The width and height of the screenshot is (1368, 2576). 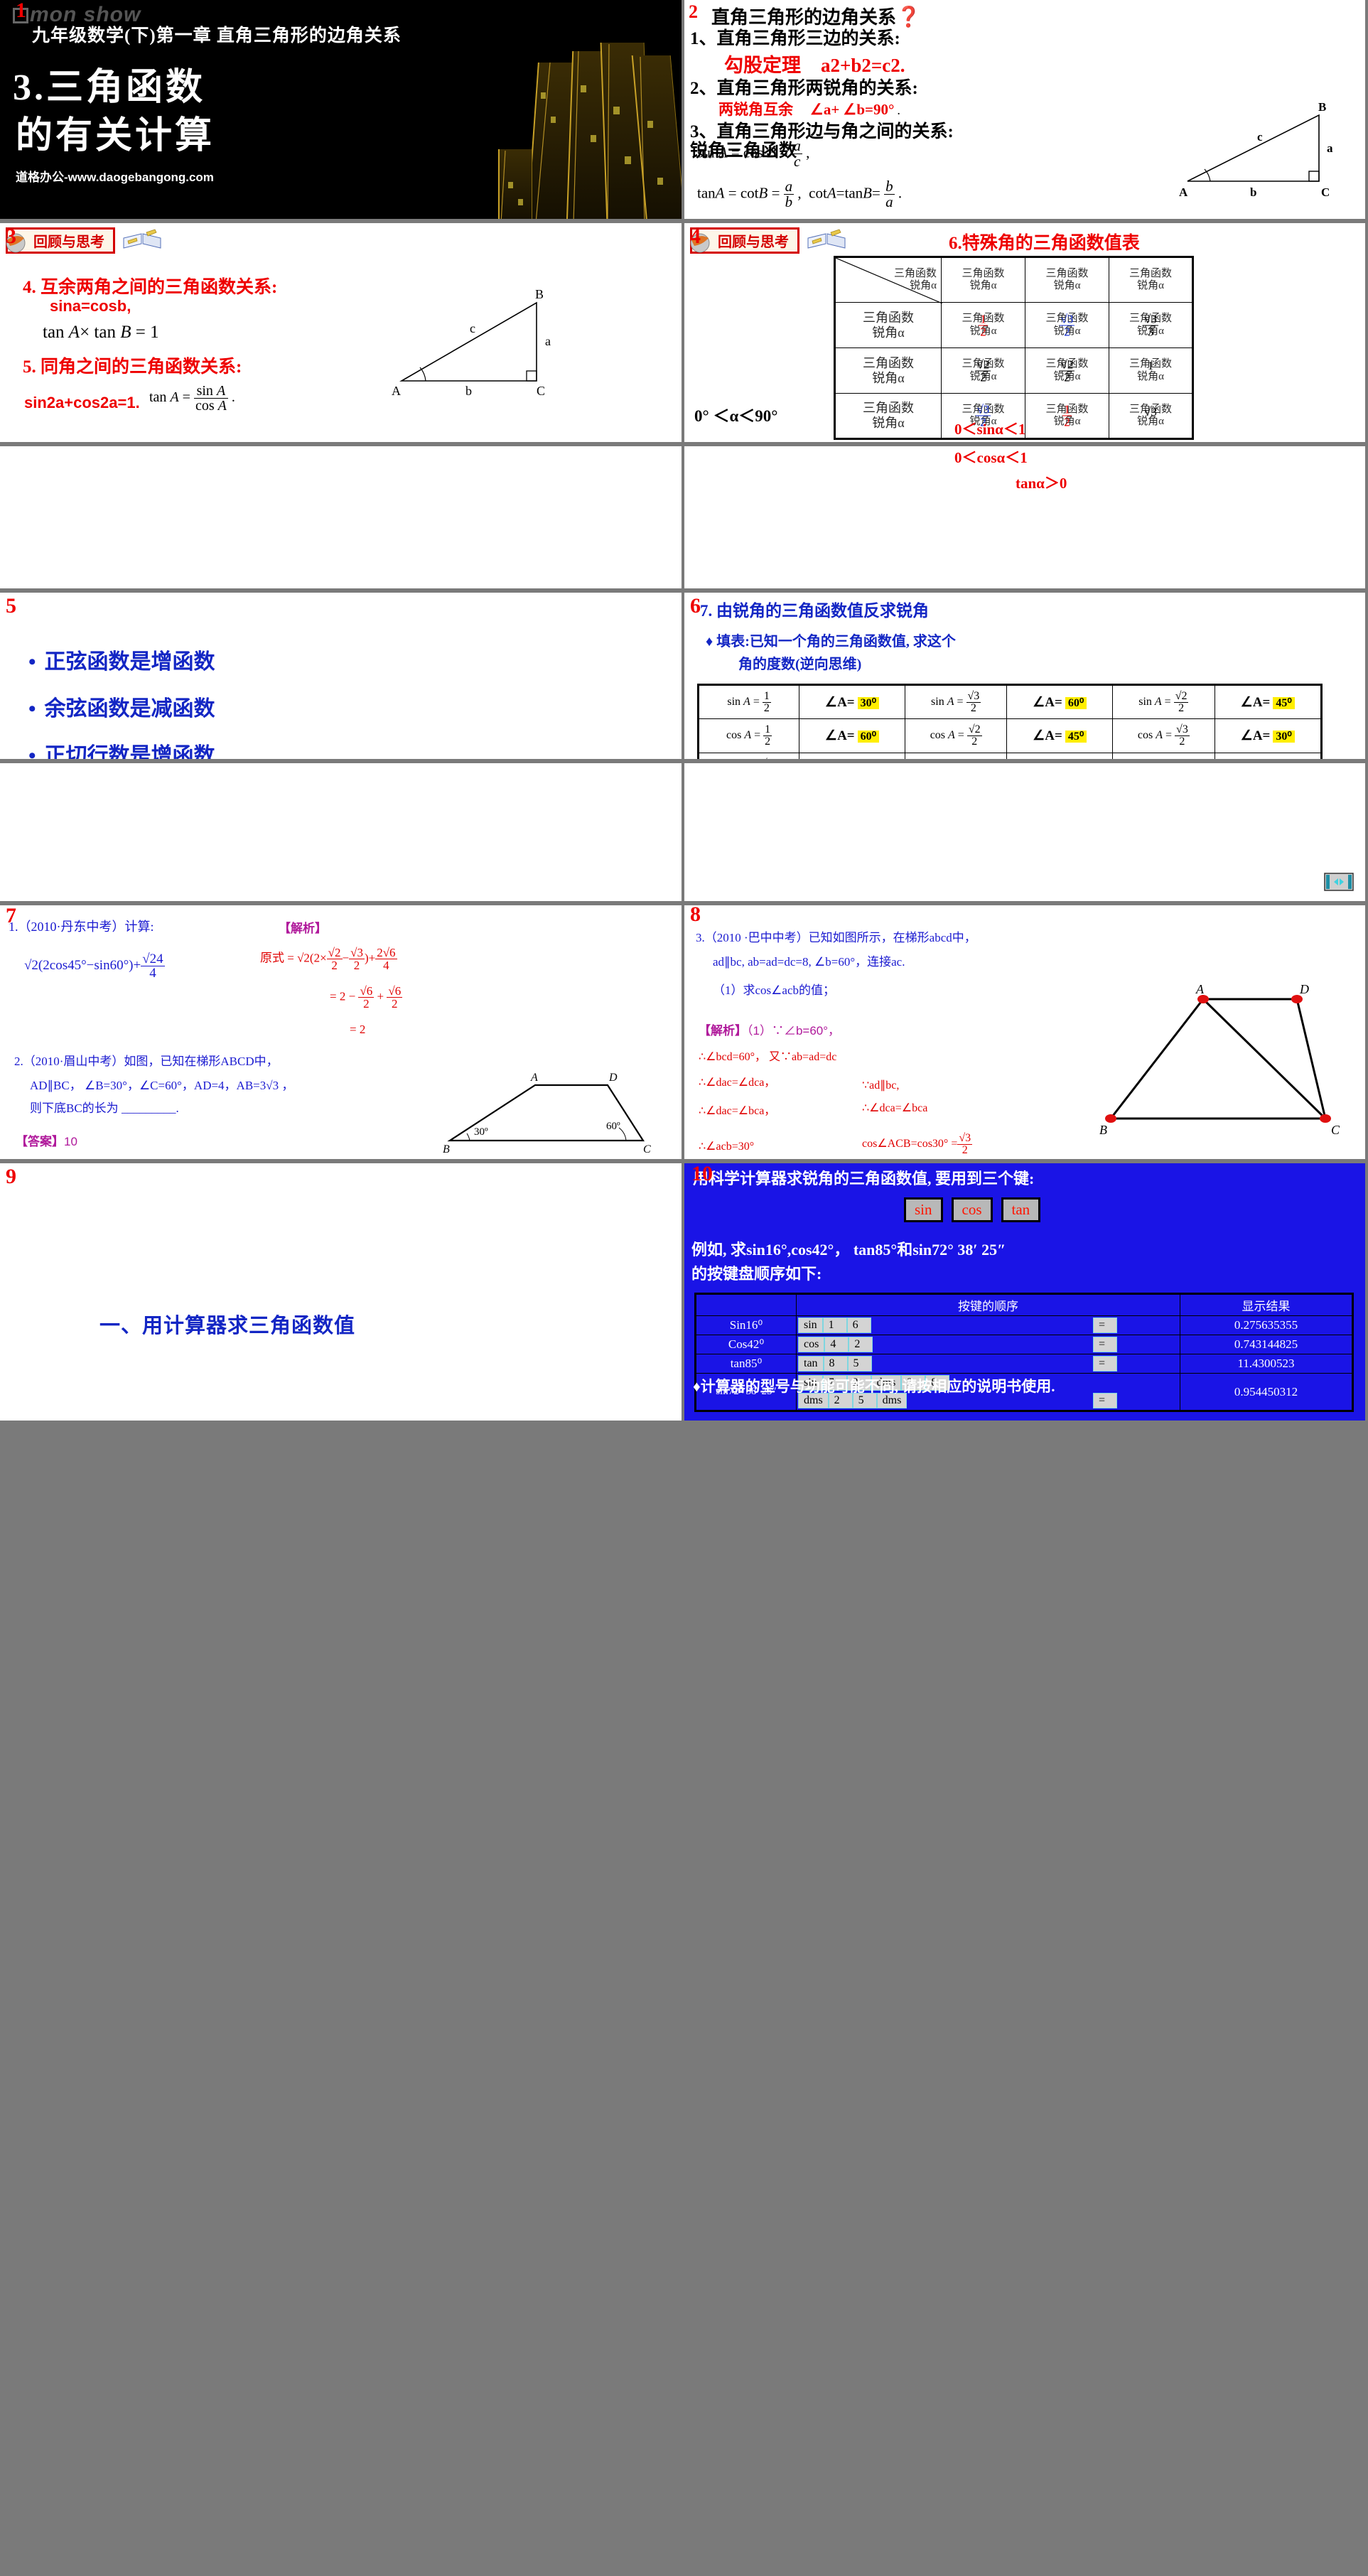 I want to click on row-keys: sin 1 6 =, so click(x=988, y=1325).